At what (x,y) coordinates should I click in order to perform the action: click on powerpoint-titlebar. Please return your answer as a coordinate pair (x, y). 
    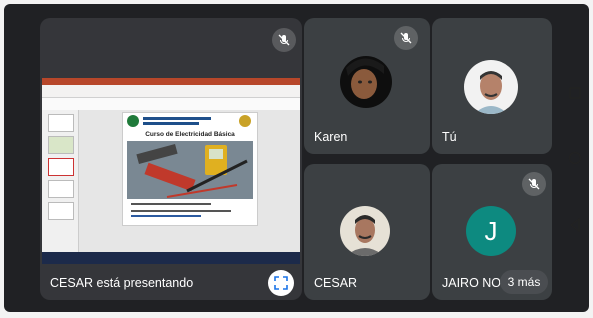
    Looking at the image, I should click on (171, 81).